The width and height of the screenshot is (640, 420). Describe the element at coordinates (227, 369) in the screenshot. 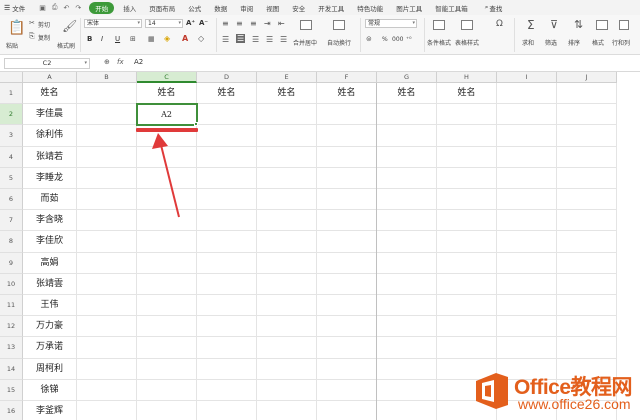

I see `cell-d14` at that location.